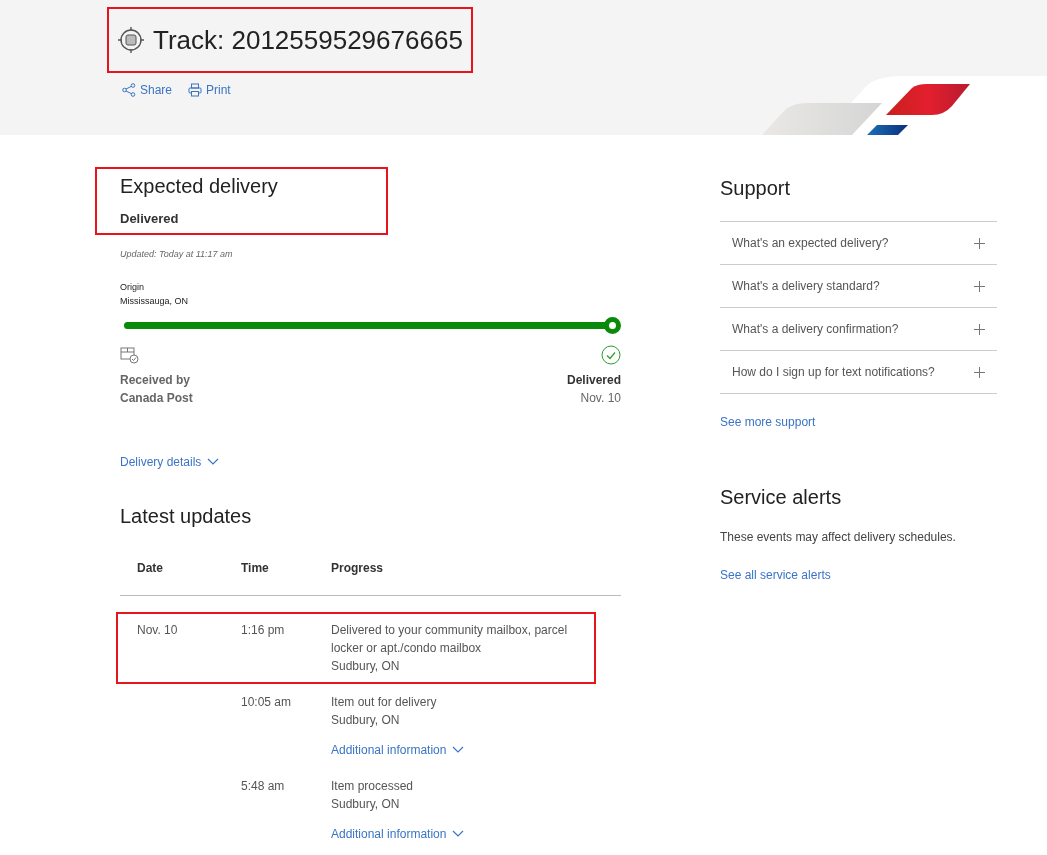  What do you see at coordinates (170, 462) in the screenshot?
I see `delivery-details-link: Delivery details` at bounding box center [170, 462].